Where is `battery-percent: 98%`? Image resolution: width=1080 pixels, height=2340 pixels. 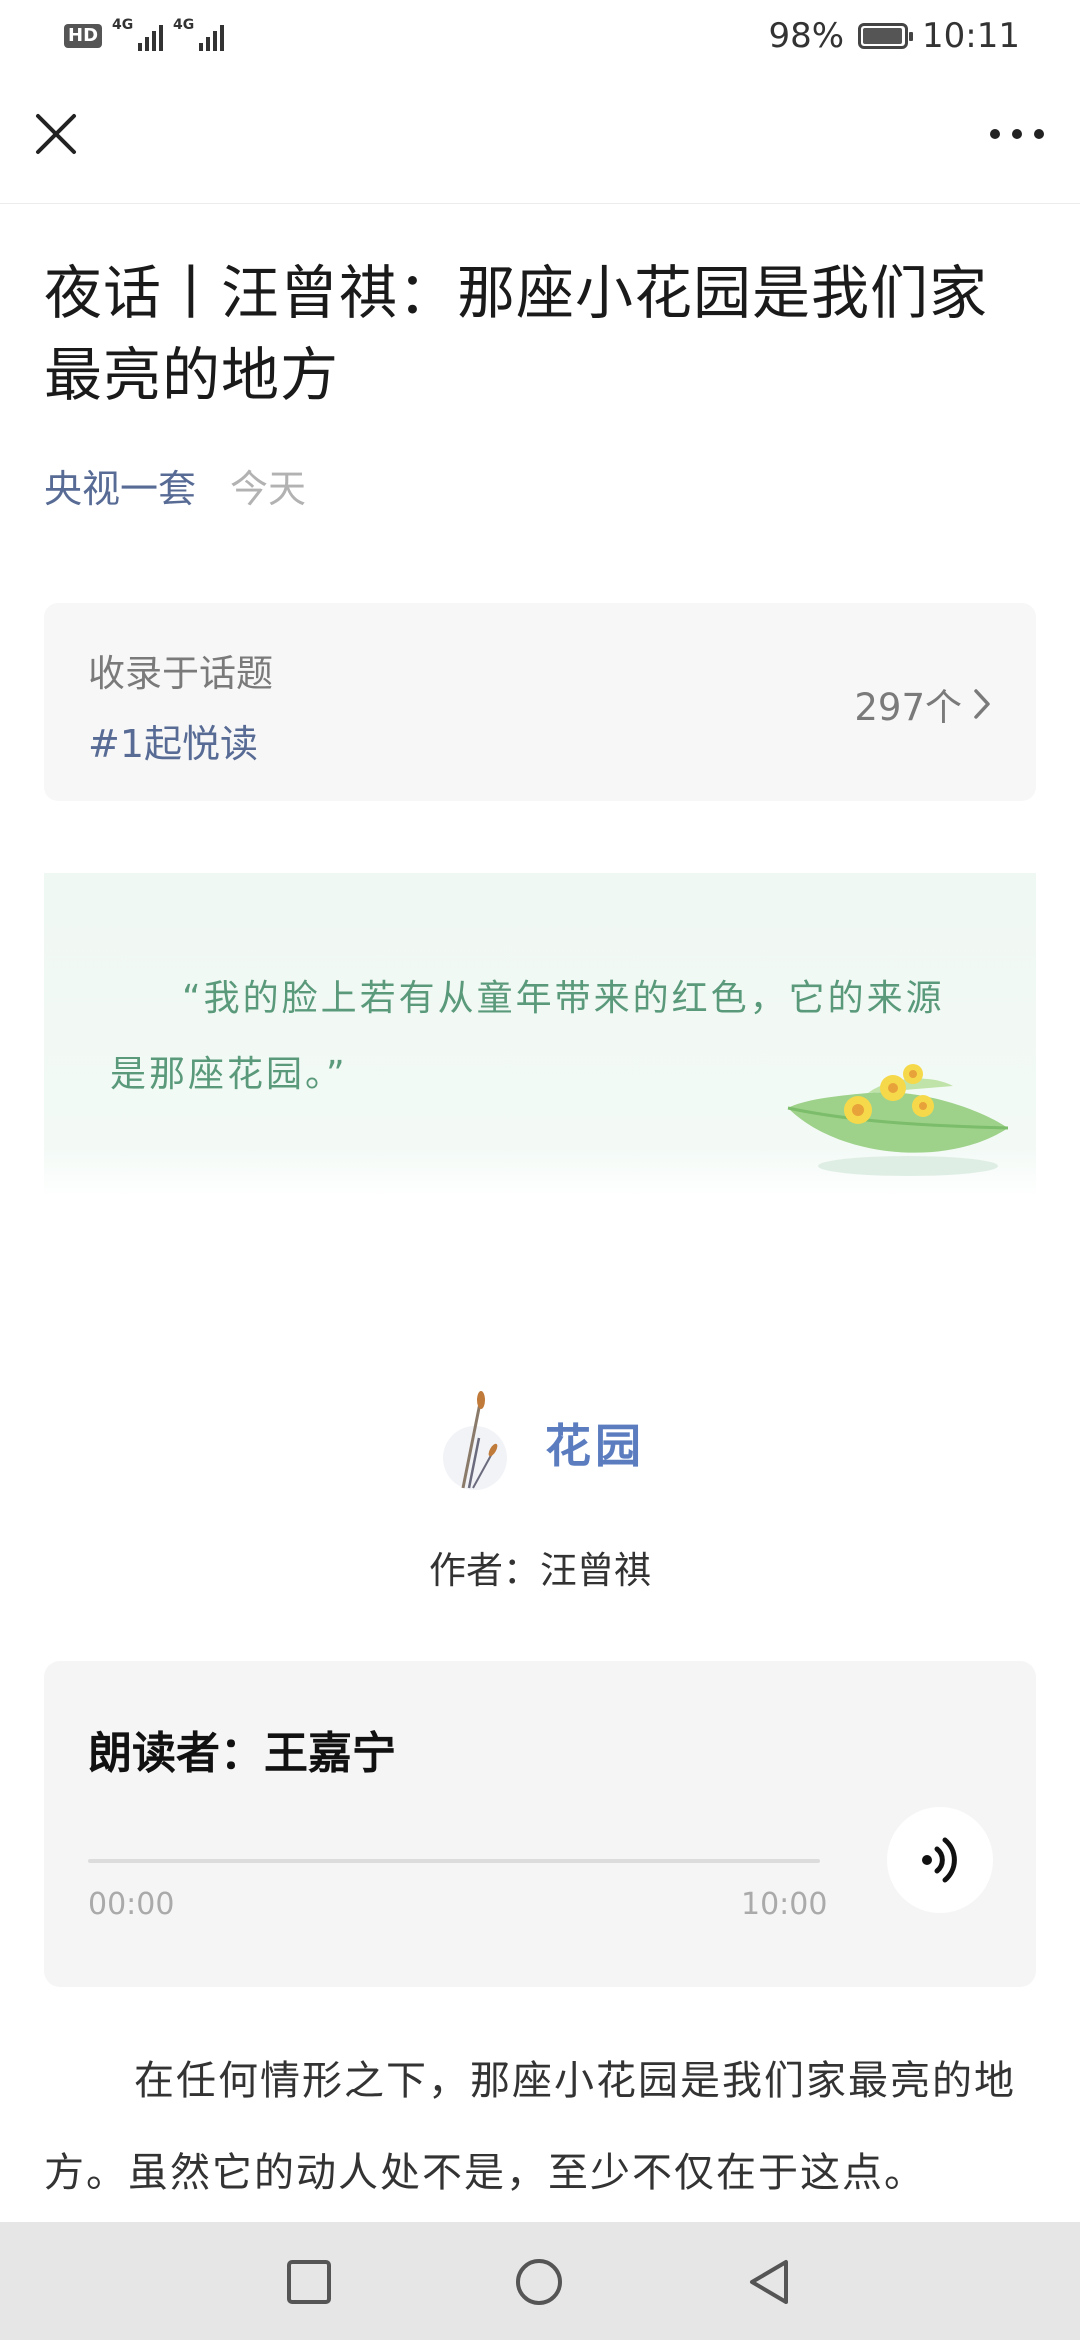
battery-percent: 98% is located at coordinates (806, 36).